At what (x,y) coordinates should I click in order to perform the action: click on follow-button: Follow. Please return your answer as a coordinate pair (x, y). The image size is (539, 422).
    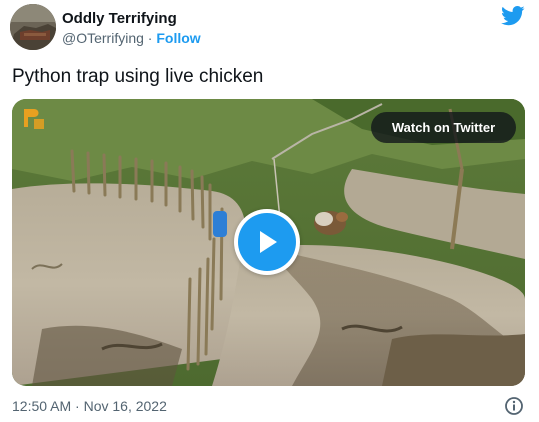
    Looking at the image, I should click on (178, 38).